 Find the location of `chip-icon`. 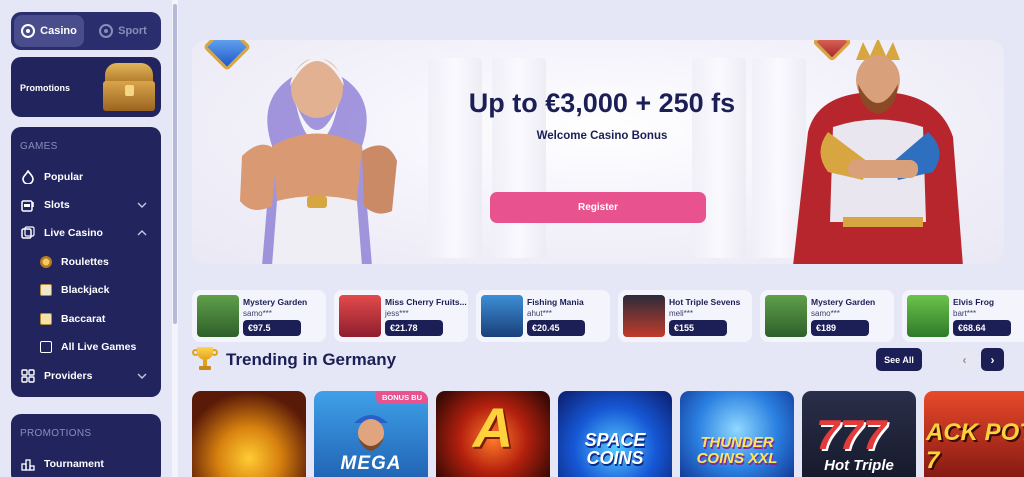

chip-icon is located at coordinates (28, 31).